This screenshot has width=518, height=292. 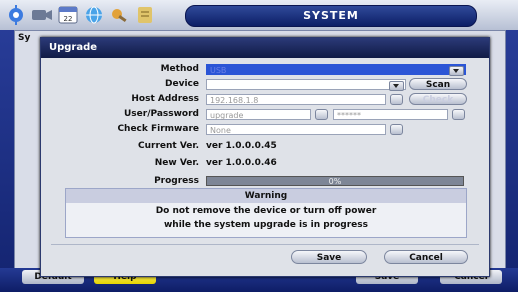 I want to click on user-input: upgrade, so click(x=258, y=114).